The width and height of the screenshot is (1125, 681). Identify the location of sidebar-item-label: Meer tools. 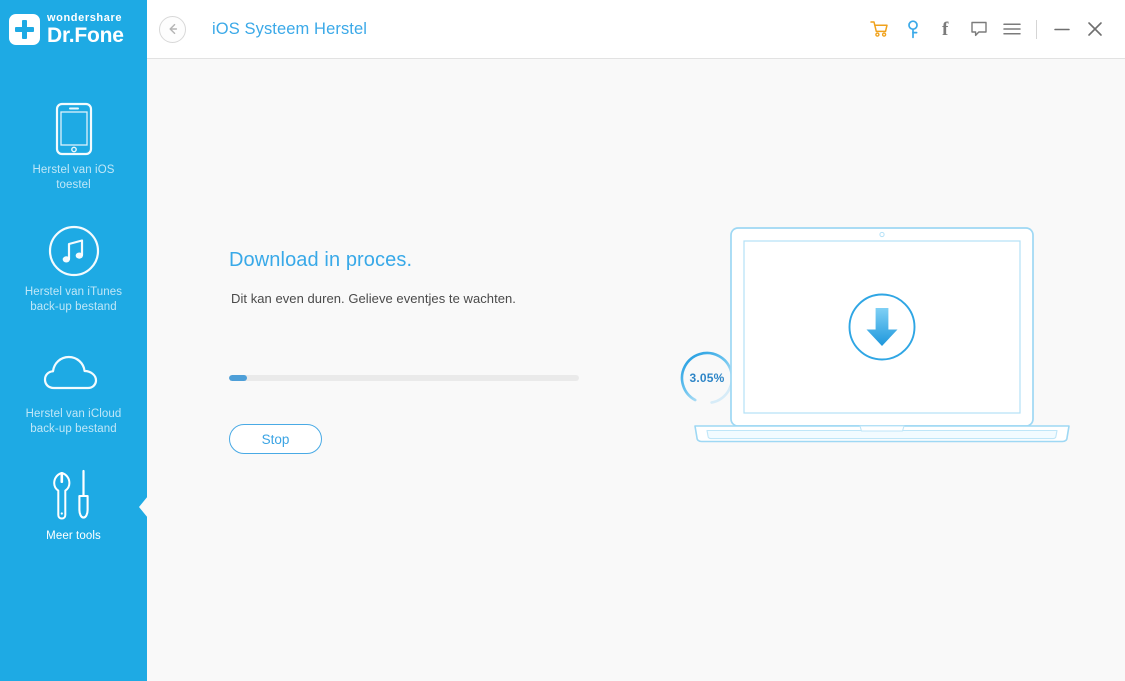
(73, 536).